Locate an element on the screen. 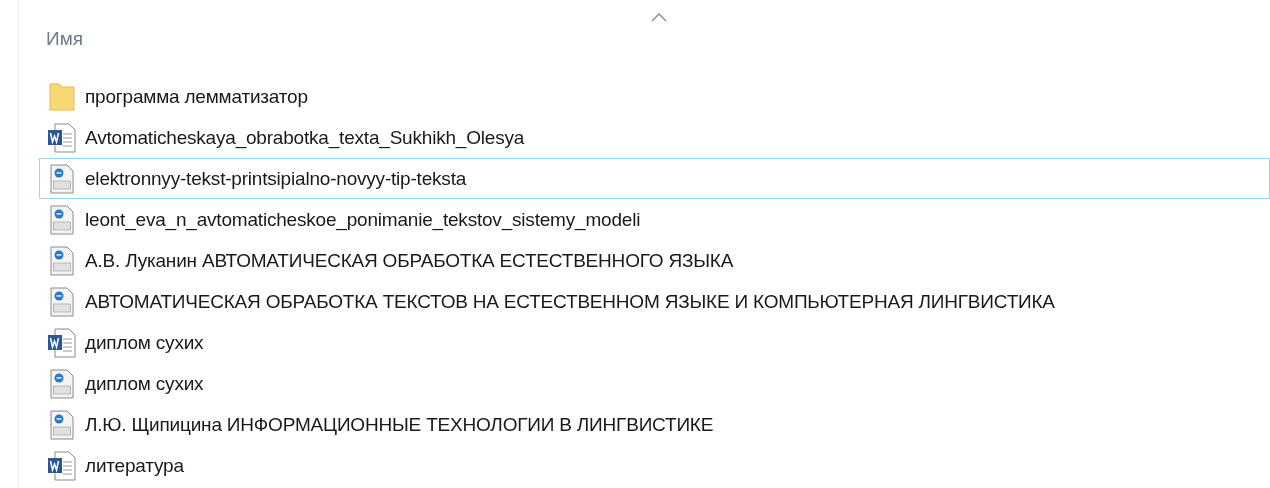 The width and height of the screenshot is (1270, 488). file-name: литература is located at coordinates (134, 465).